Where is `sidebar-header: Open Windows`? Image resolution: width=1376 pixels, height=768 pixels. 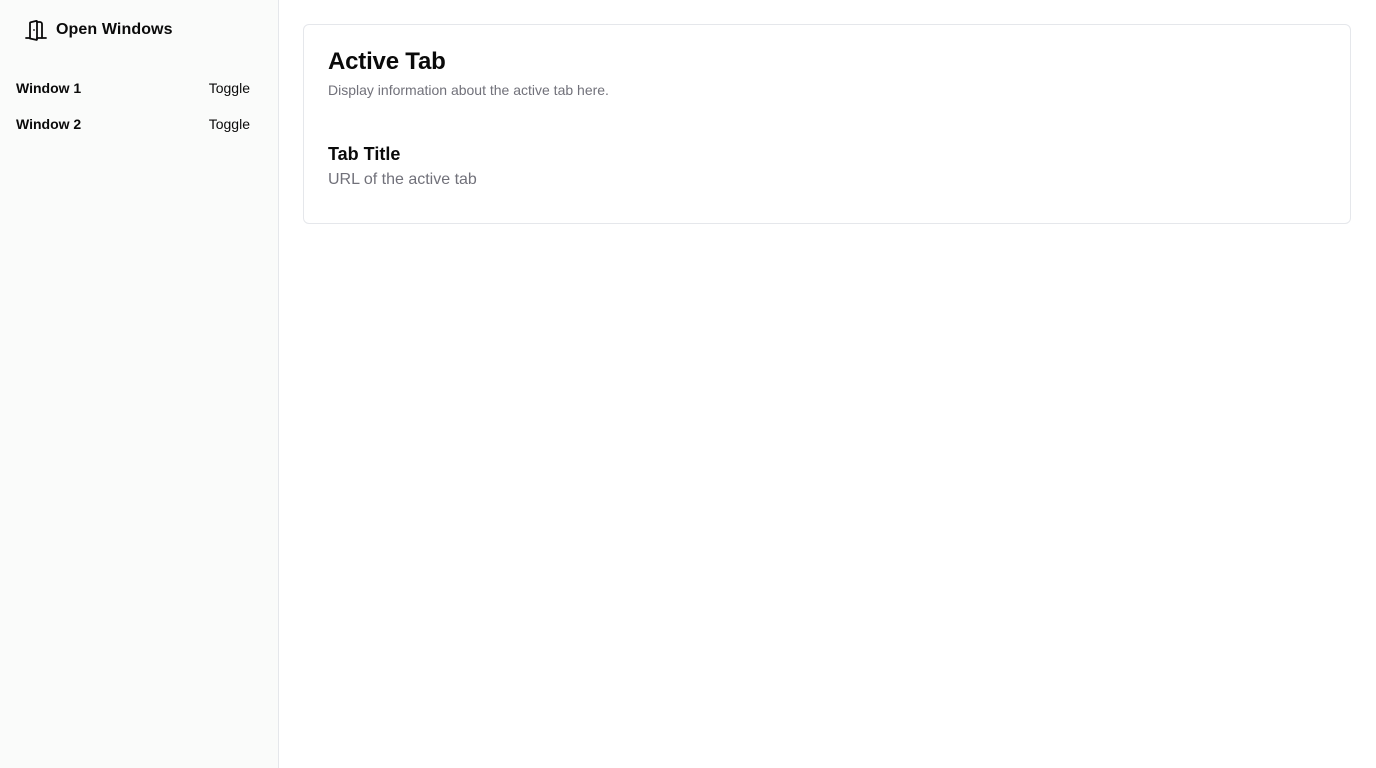 sidebar-header: Open Windows is located at coordinates (139, 22).